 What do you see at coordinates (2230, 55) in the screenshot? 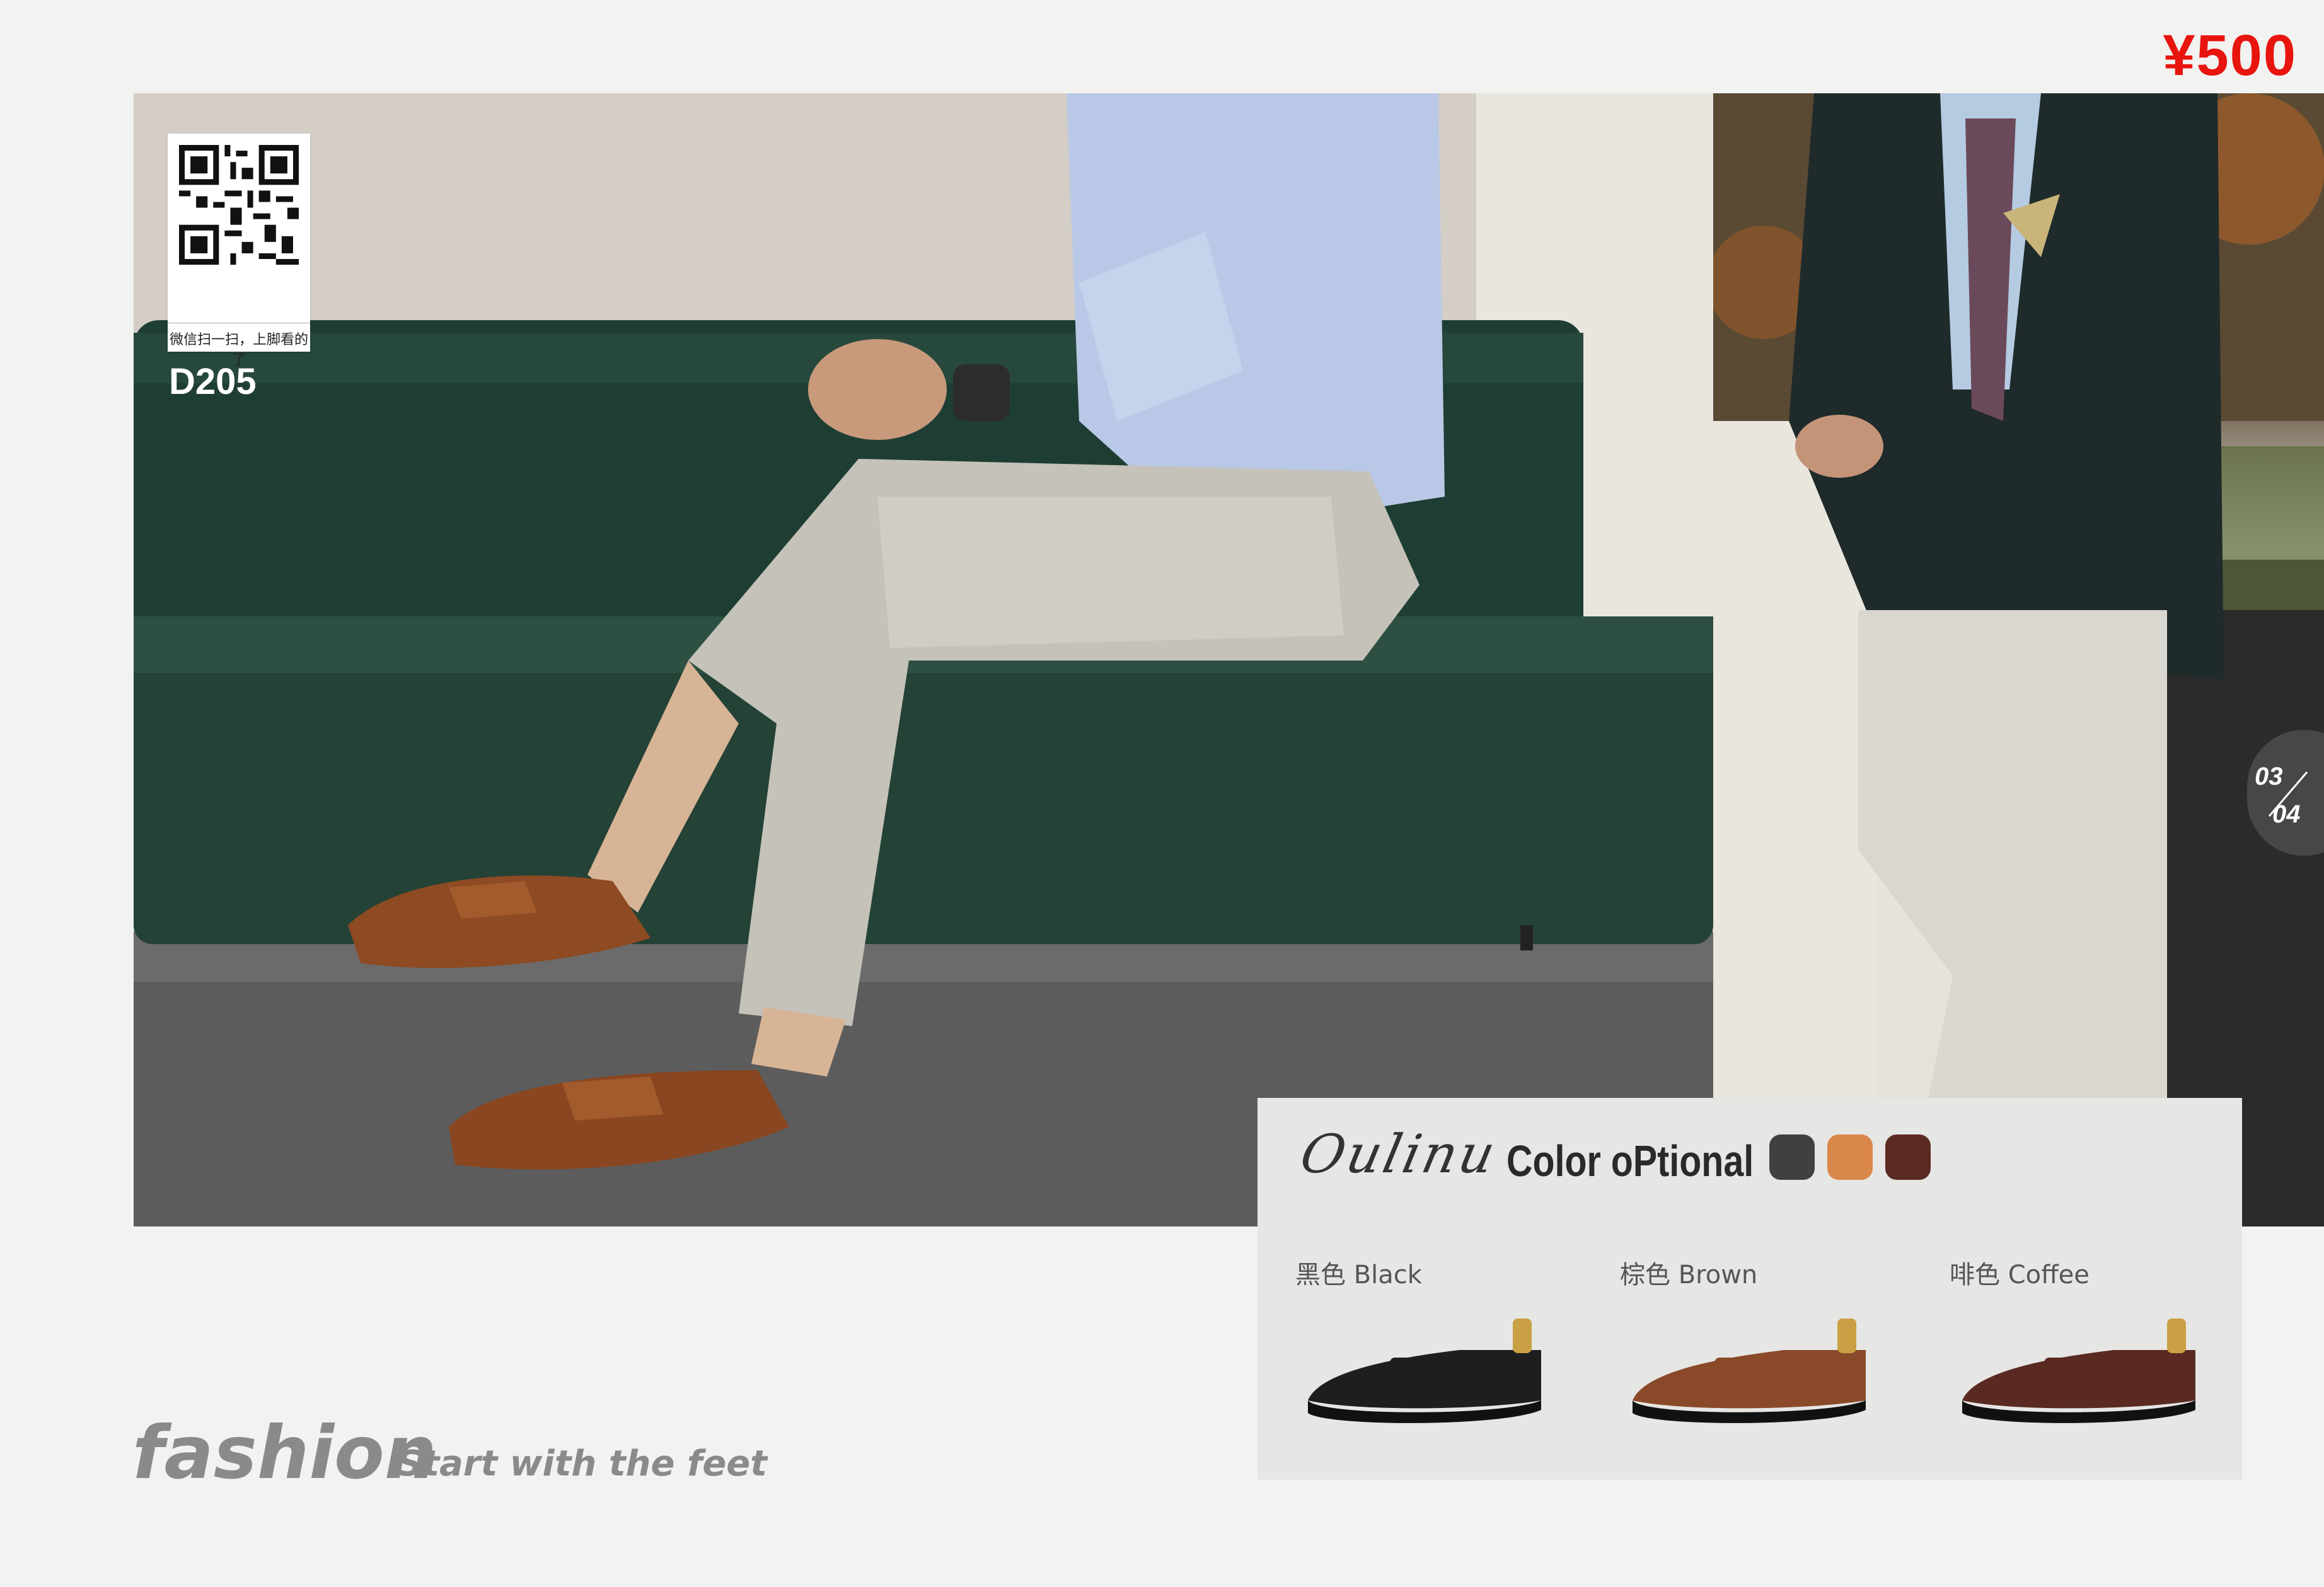
I see `price-tag: ¥500` at bounding box center [2230, 55].